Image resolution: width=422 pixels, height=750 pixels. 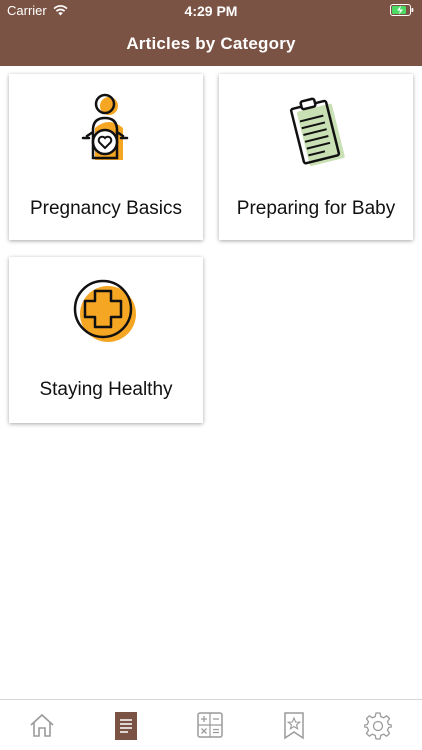 I want to click on tab-articles, so click(x=126, y=725).